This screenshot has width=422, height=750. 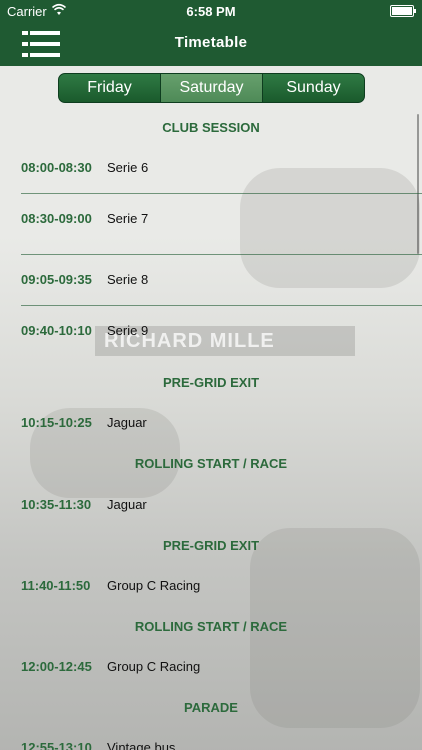 I want to click on list-item: 12:55-13:10 Vintage bus, so click(x=211, y=745).